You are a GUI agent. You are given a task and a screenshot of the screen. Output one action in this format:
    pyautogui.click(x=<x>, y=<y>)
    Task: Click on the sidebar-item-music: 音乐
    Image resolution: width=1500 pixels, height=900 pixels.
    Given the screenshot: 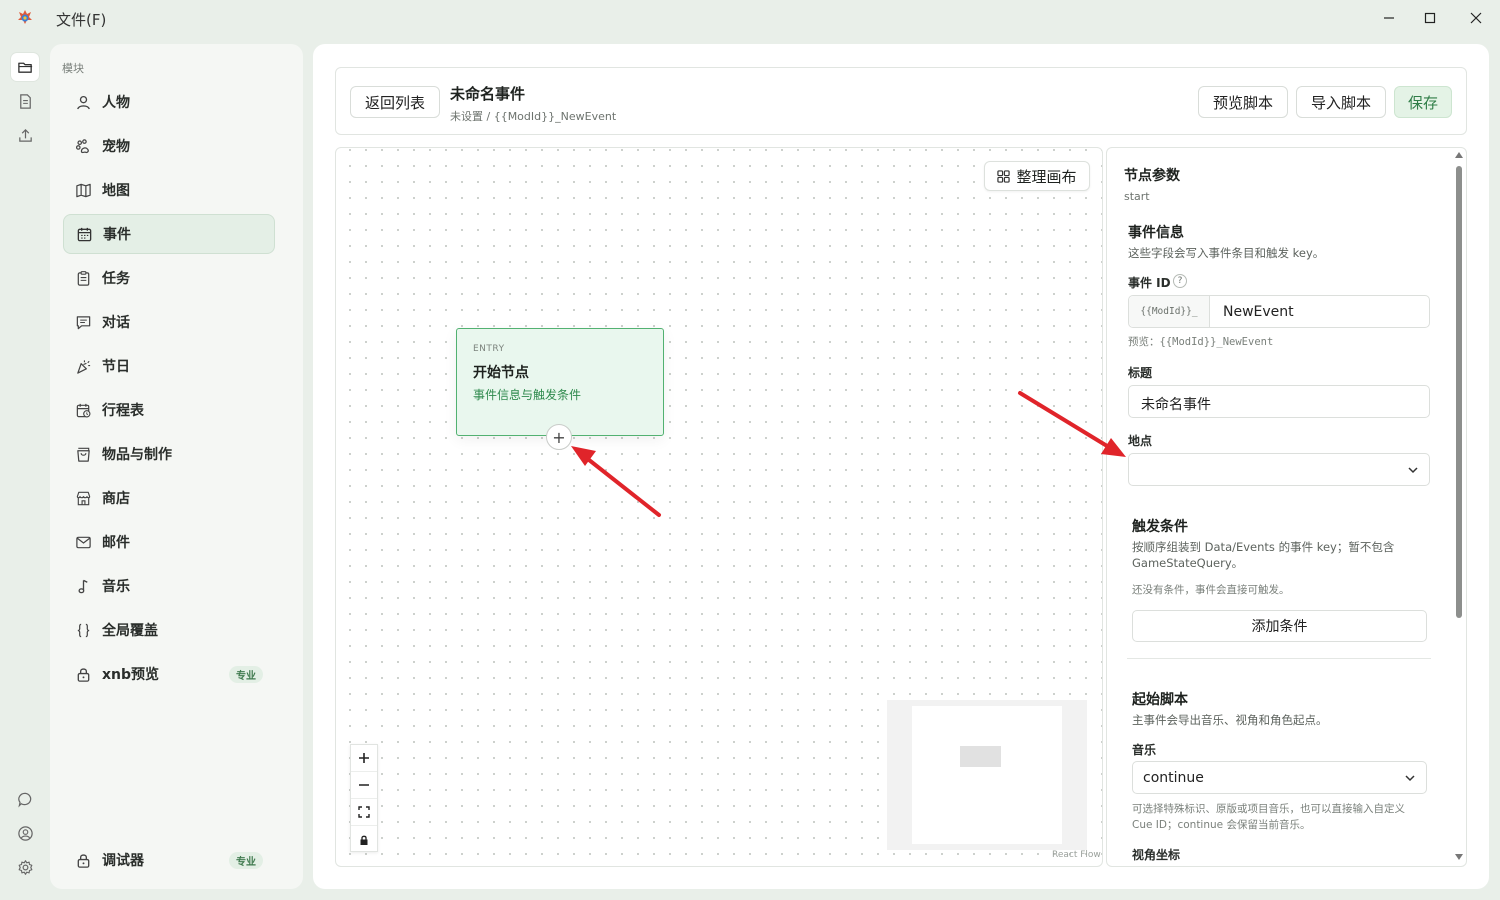 What is the action you would take?
    pyautogui.click(x=169, y=586)
    